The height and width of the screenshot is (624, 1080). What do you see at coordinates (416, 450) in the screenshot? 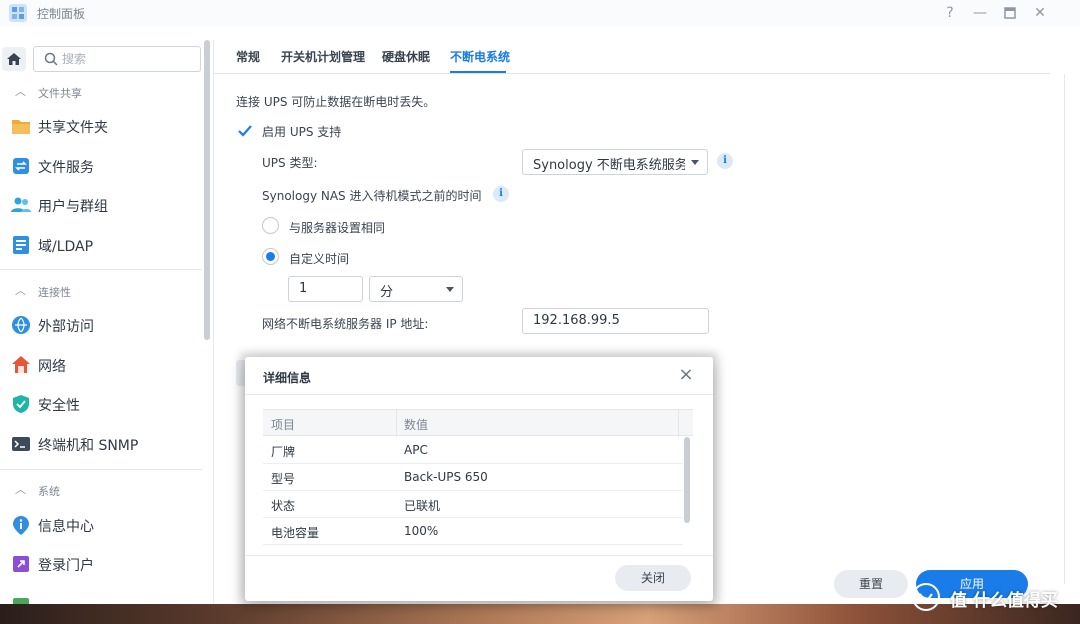
I see `row-value: APC` at bounding box center [416, 450].